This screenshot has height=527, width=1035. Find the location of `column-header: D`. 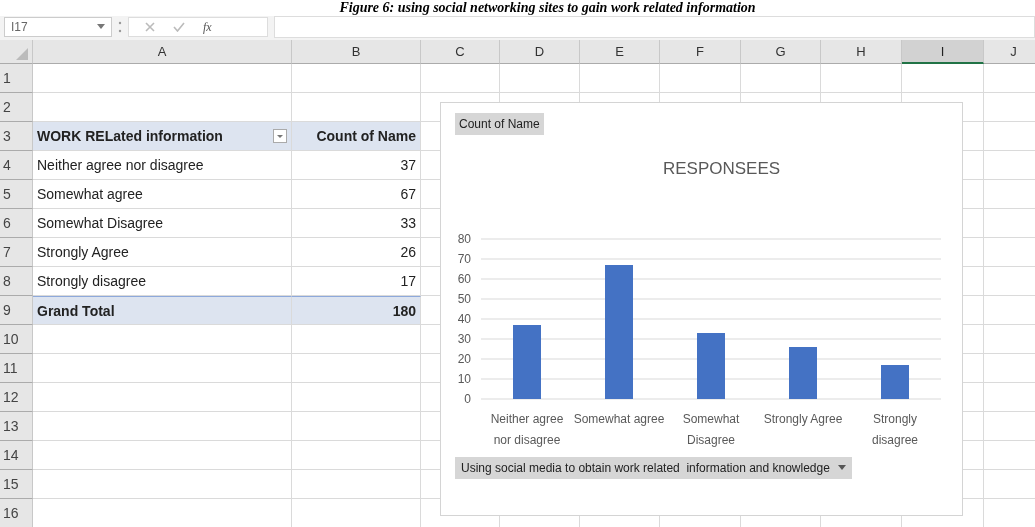

column-header: D is located at coordinates (540, 52).